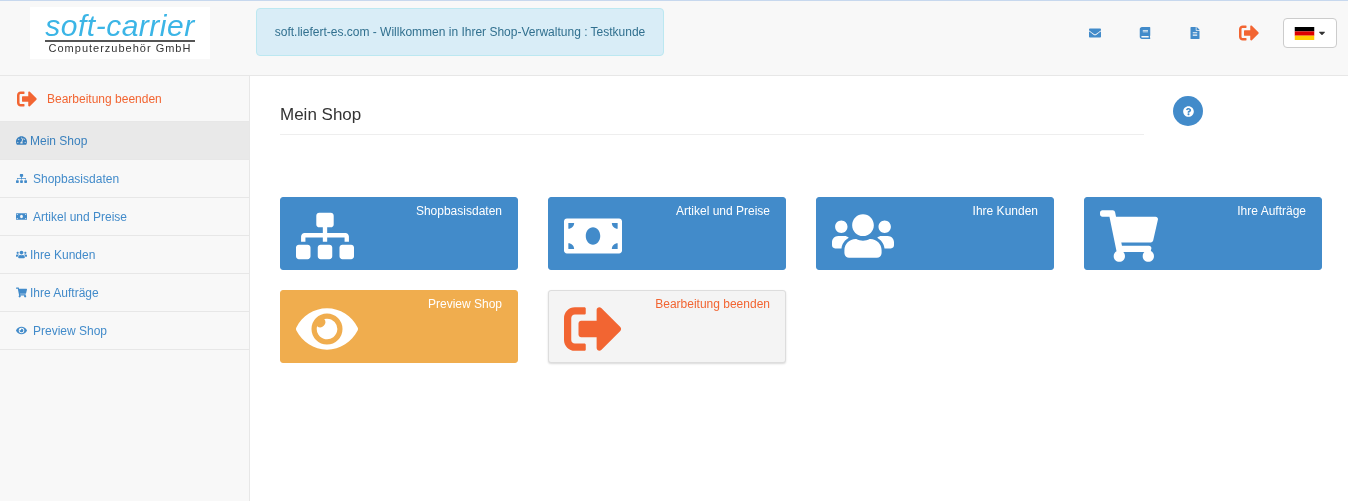  I want to click on help-button, so click(1188, 111).